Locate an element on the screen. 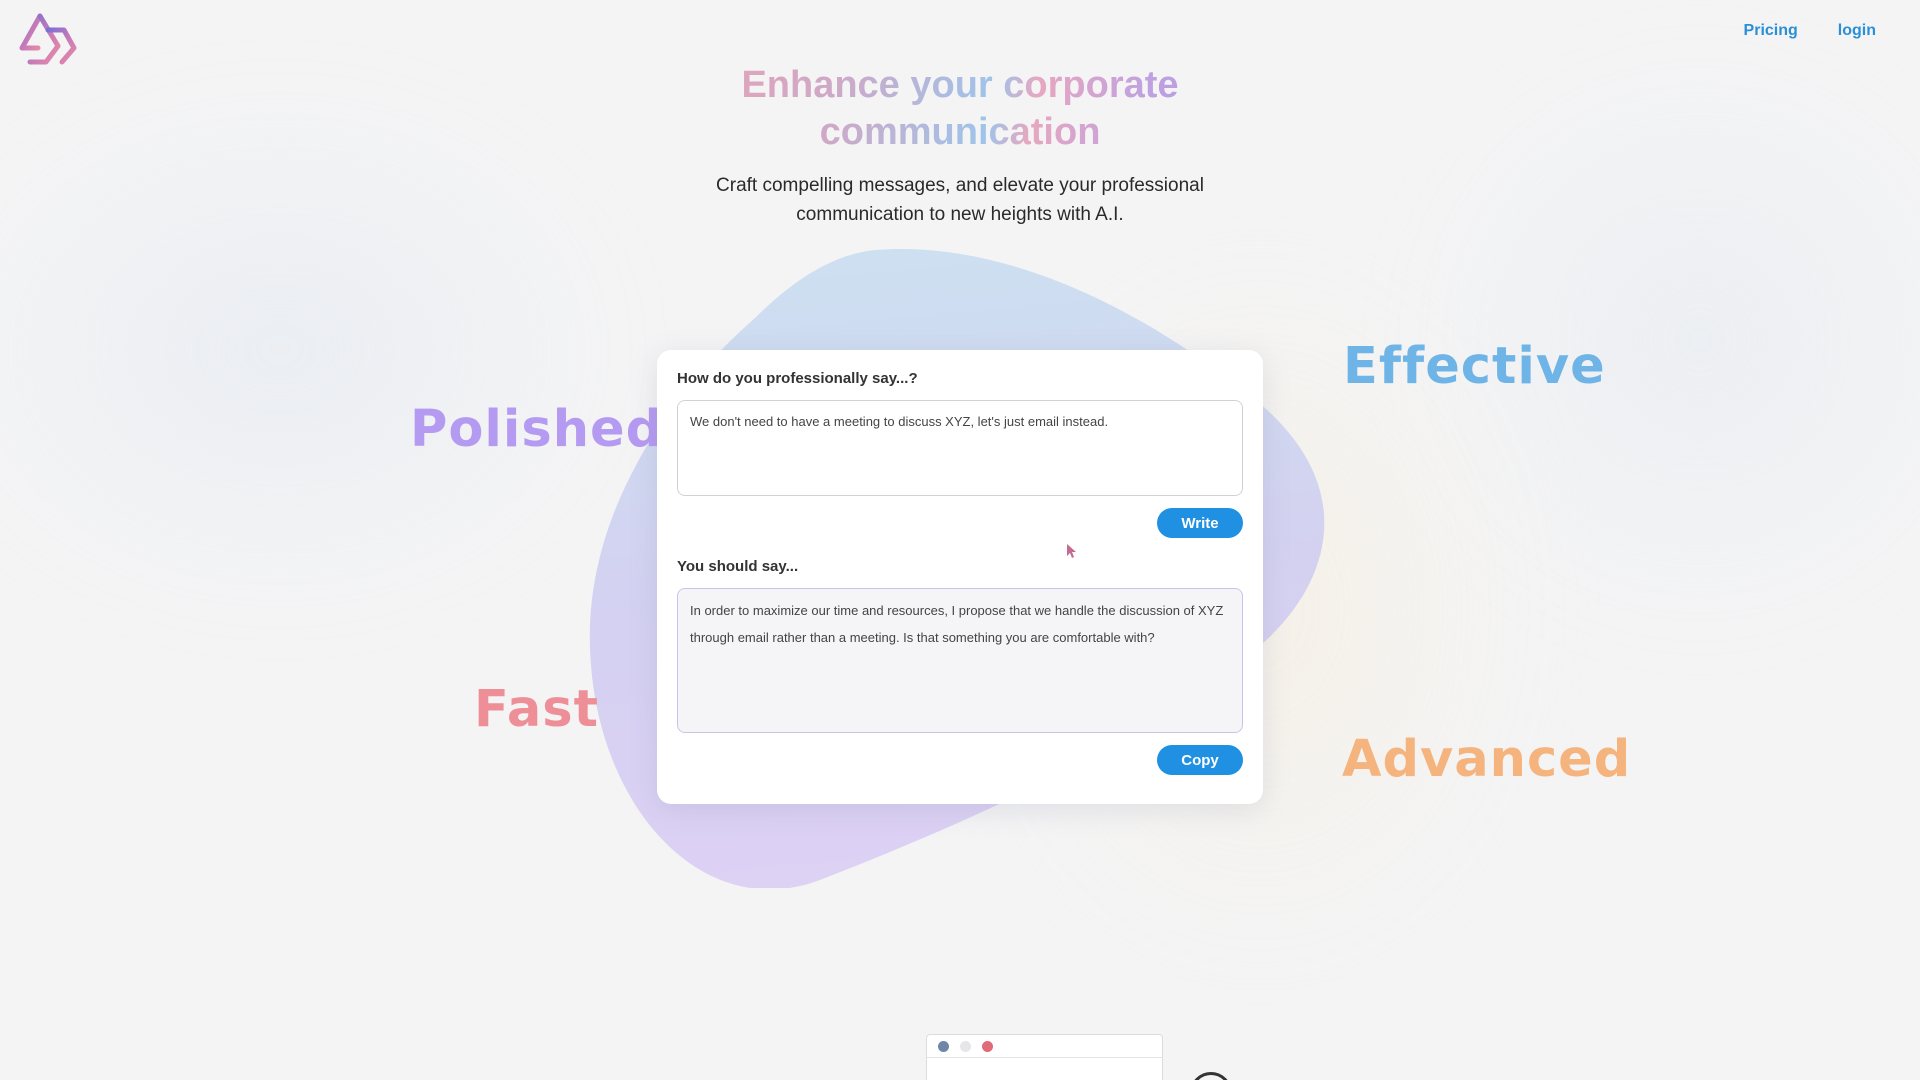 This screenshot has height=1080, width=1920. input-label: How do you professionally say...? is located at coordinates (797, 378).